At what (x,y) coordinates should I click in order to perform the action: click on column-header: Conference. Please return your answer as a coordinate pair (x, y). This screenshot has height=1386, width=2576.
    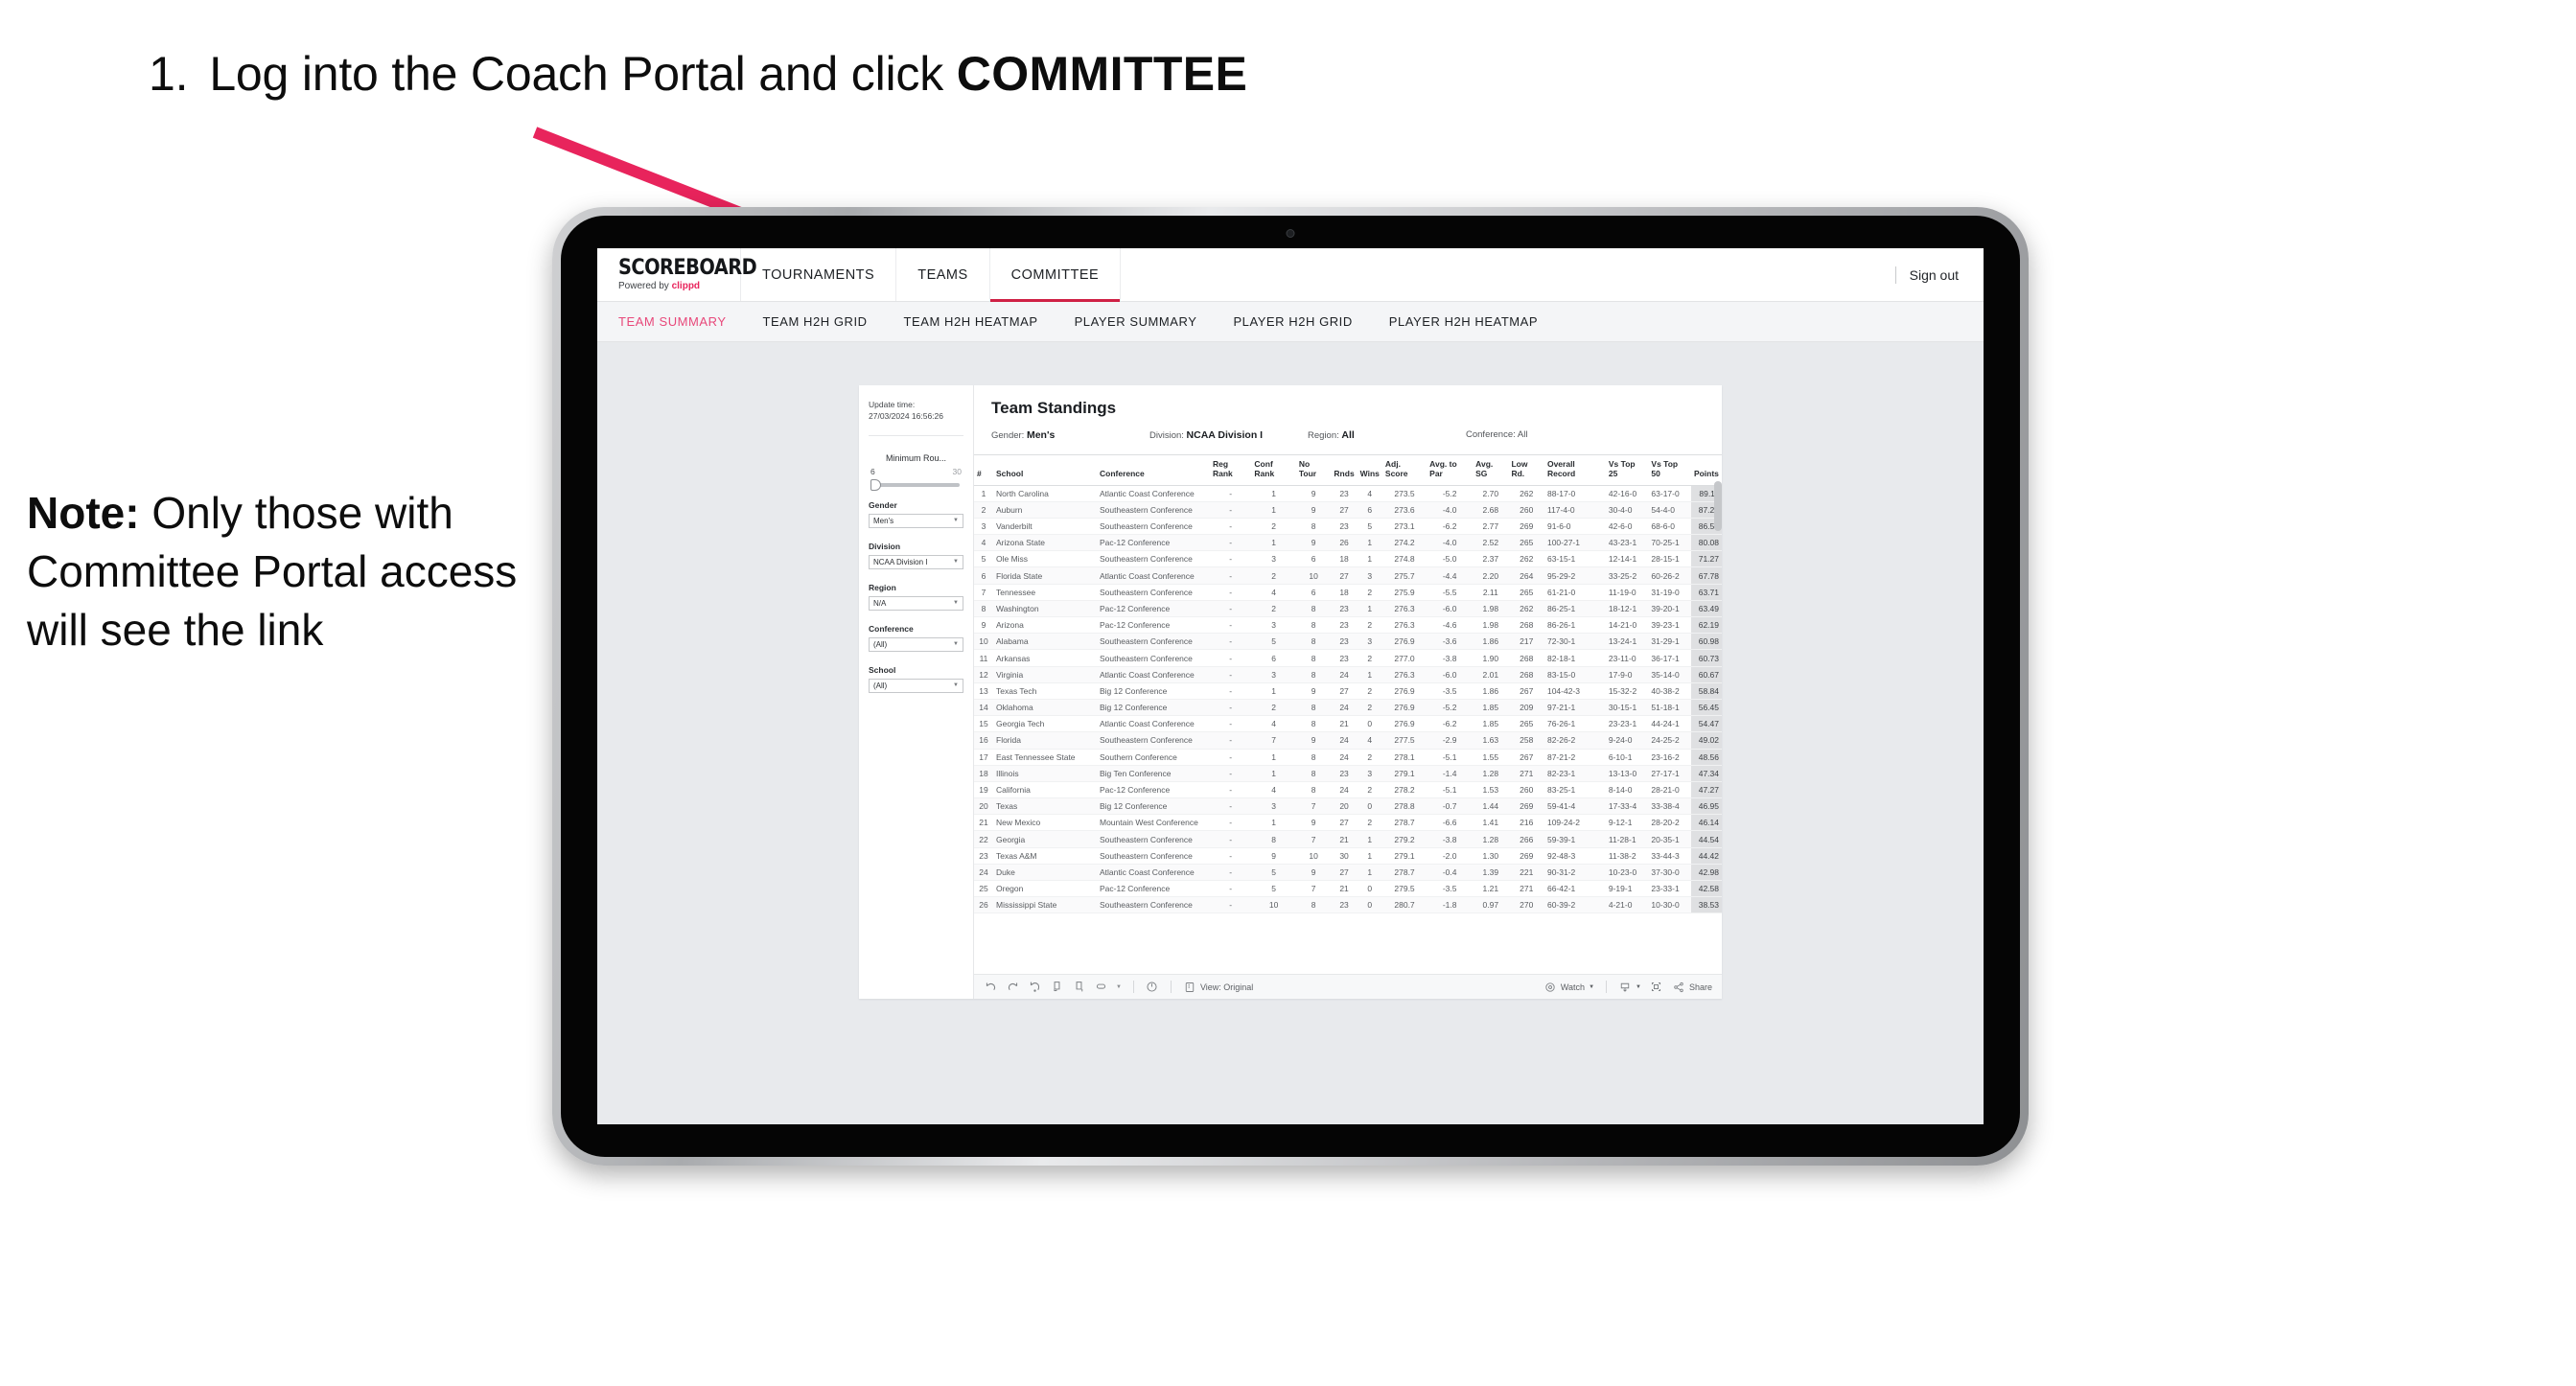
    Looking at the image, I should click on (1153, 470).